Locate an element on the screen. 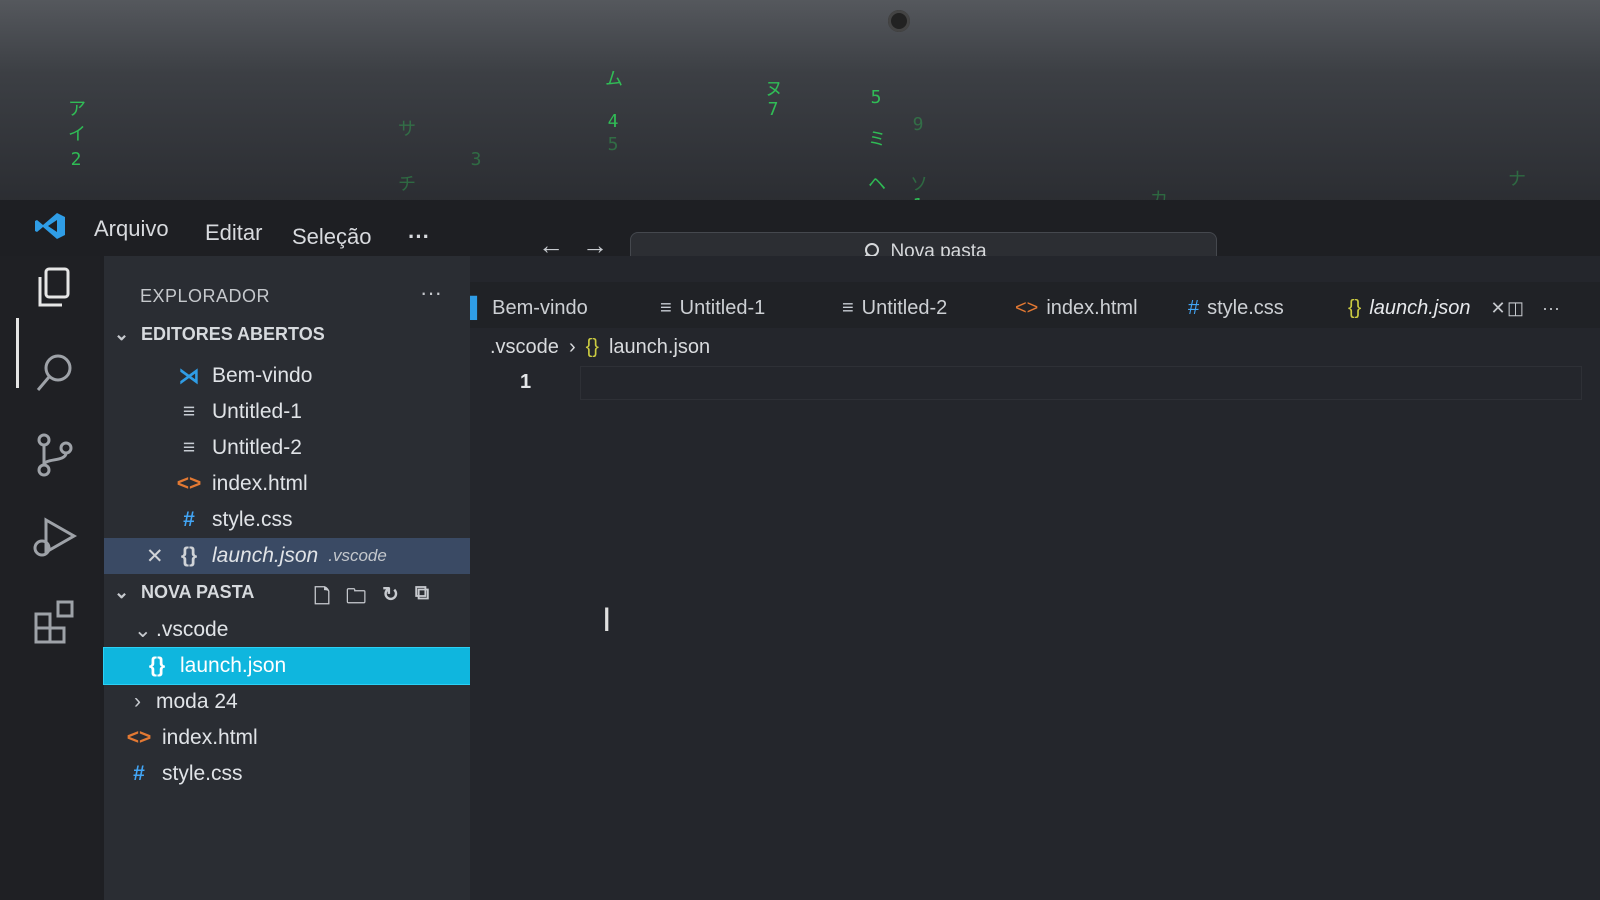 The width and height of the screenshot is (1600, 900). tab-untitled-1: ≡ Untitled-1 is located at coordinates (712, 308).